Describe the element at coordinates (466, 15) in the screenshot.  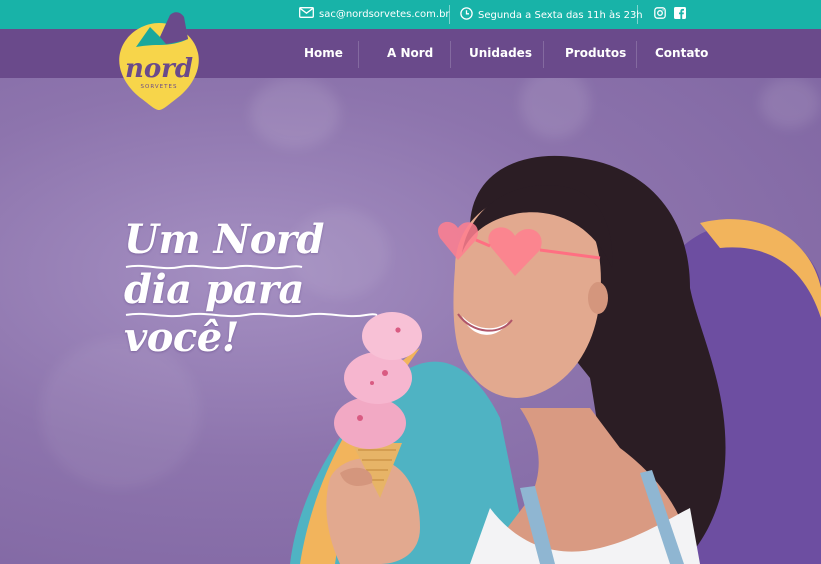
I see `clock-icon` at that location.